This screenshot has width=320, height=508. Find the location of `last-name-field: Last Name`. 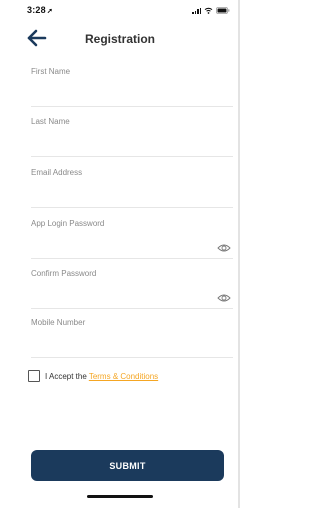

last-name-field: Last Name is located at coordinates (132, 137).